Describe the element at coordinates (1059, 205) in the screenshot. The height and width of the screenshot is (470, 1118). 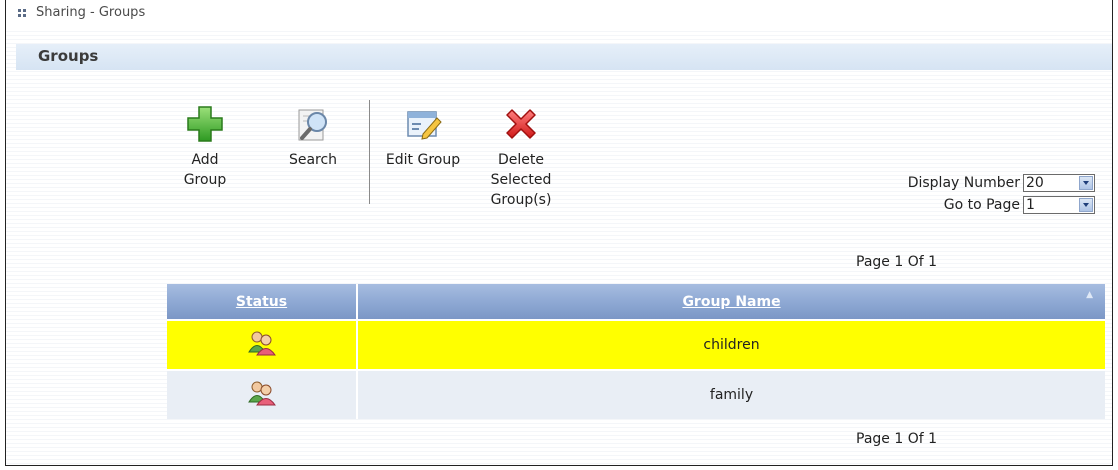
I see `go-to-page-select: 1` at that location.